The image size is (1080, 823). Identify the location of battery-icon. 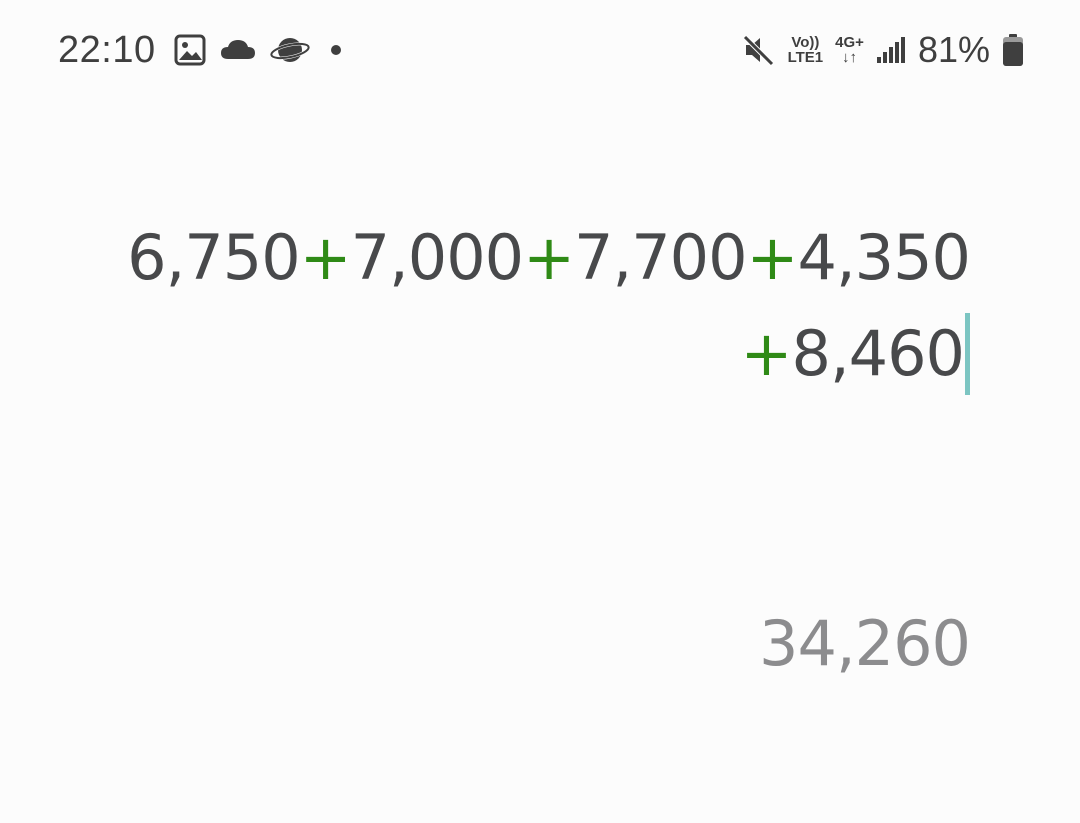
(1013, 50).